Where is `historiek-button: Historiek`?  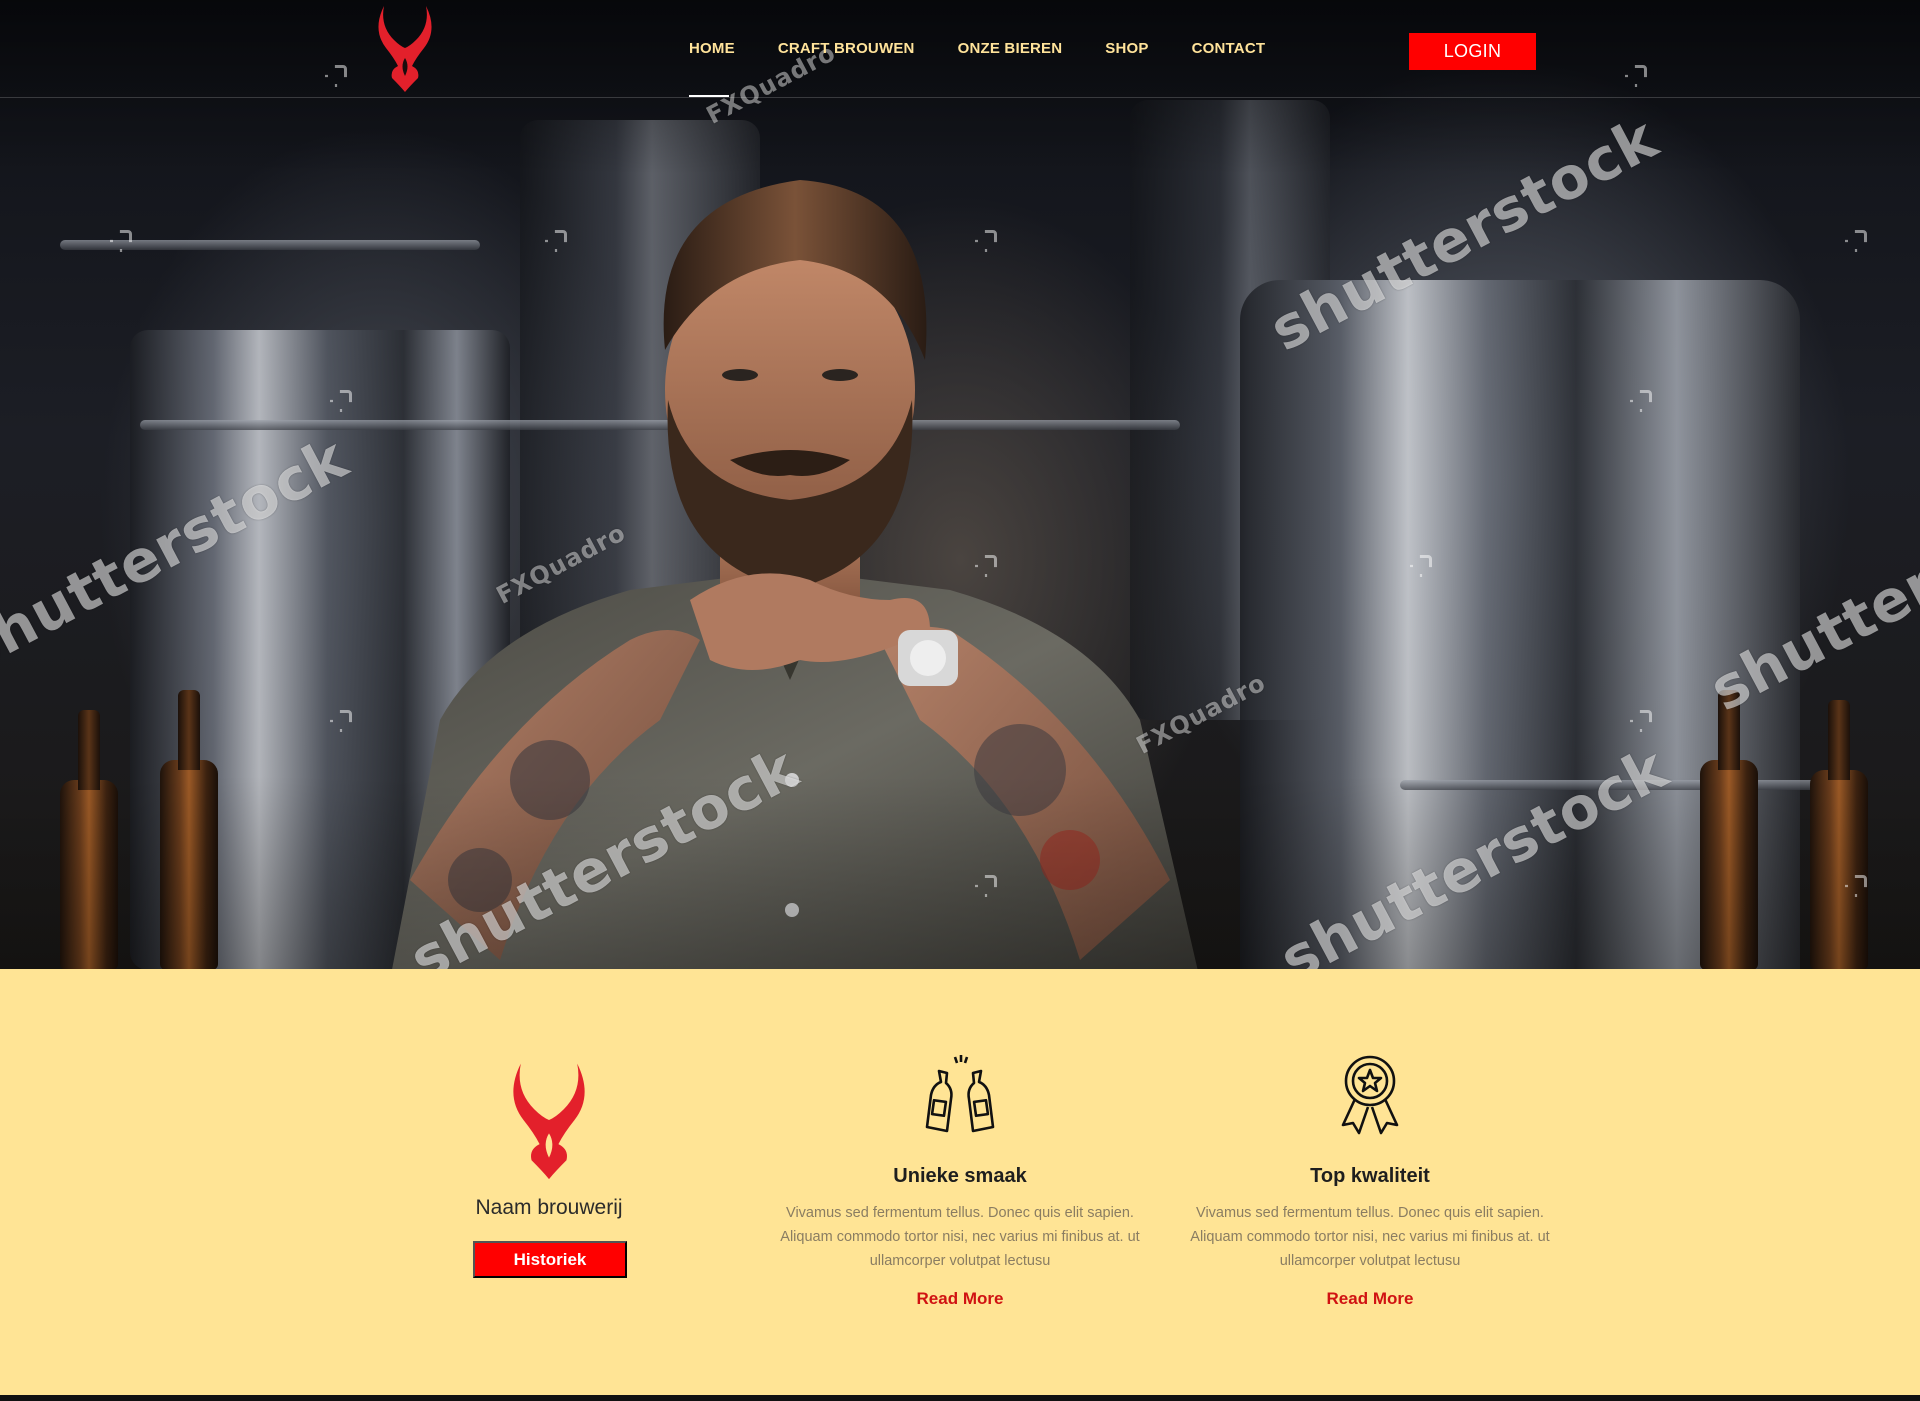 historiek-button: Historiek is located at coordinates (550, 1259).